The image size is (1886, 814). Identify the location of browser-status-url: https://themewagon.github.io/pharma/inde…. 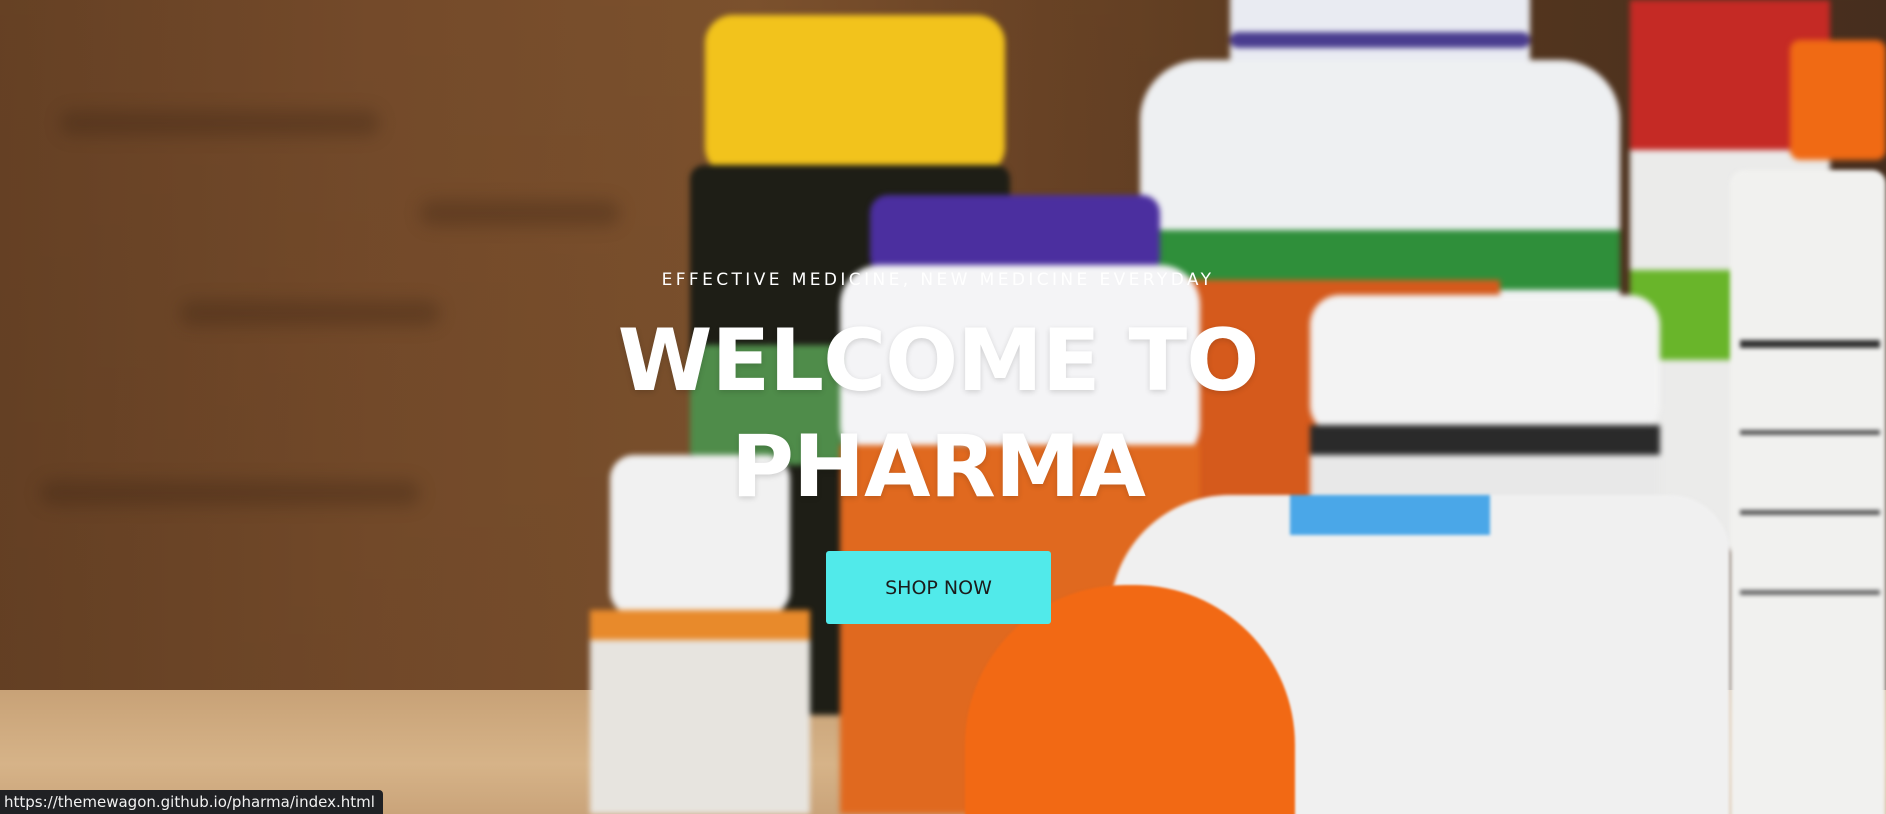
(191, 802).